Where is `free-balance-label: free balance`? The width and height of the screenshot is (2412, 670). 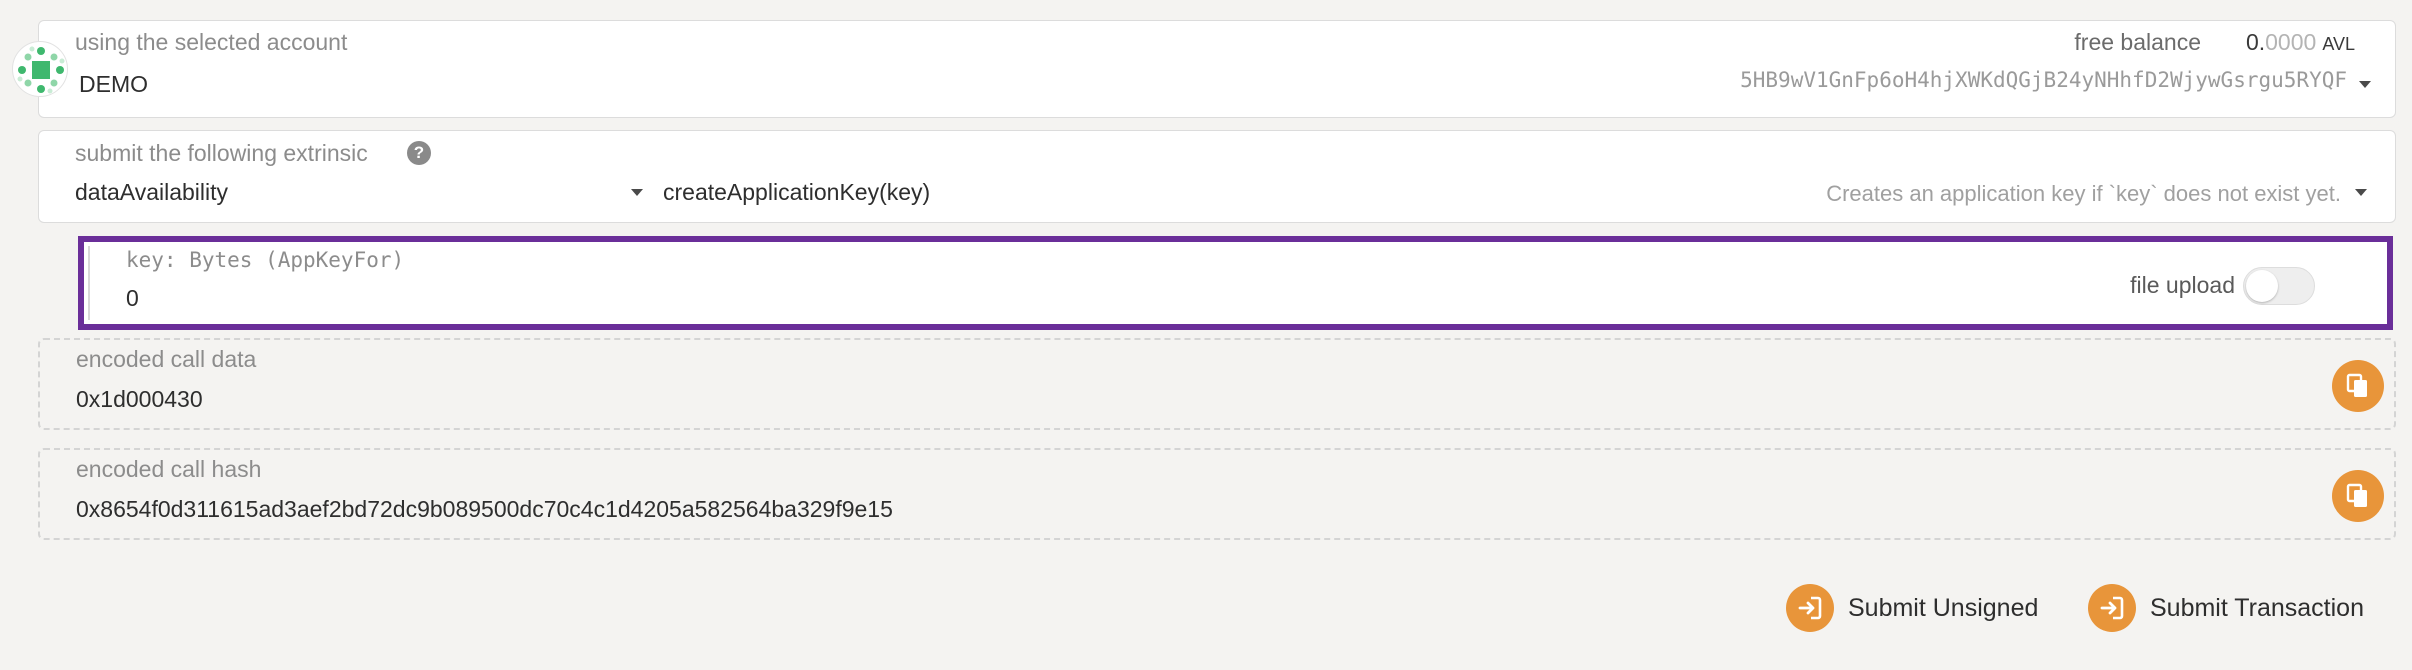
free-balance-label: free balance is located at coordinates (2137, 42).